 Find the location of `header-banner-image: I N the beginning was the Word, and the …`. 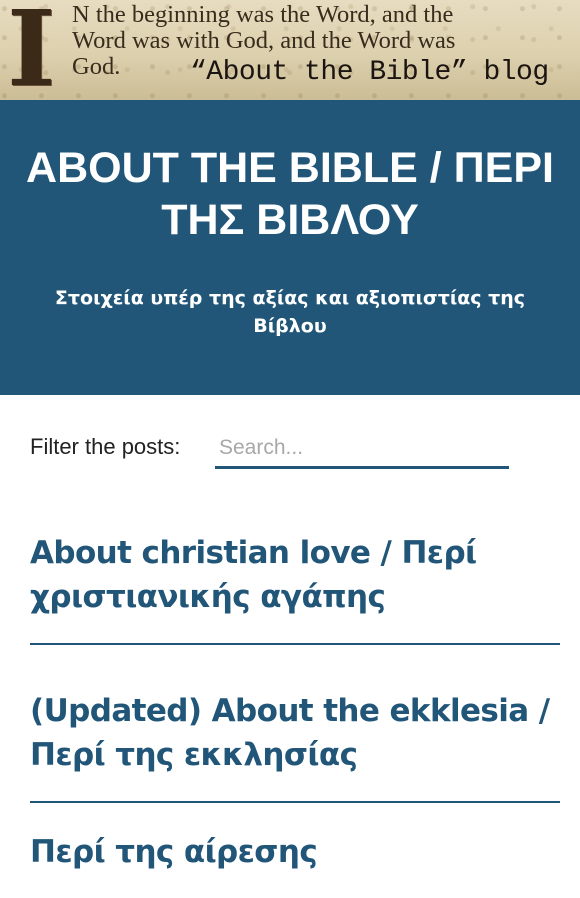

header-banner-image: I N the beginning was the Word, and the … is located at coordinates (290, 50).